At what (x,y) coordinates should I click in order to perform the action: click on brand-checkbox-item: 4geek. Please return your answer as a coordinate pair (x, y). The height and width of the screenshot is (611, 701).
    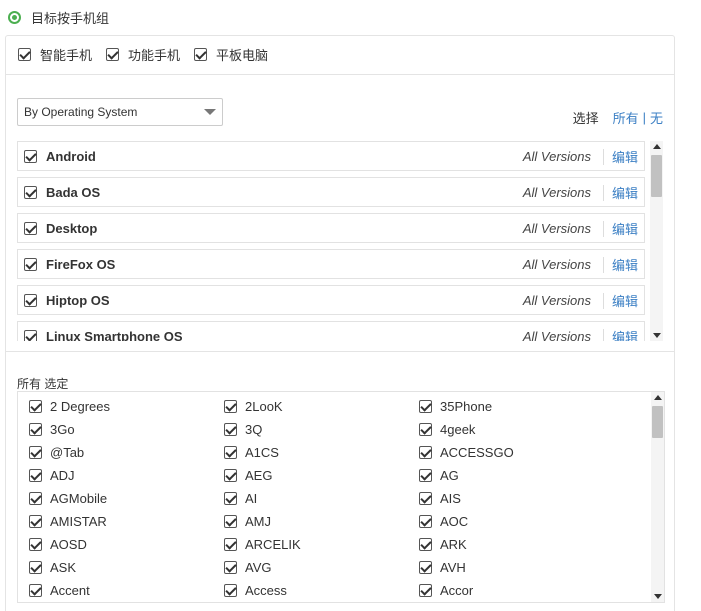
    Looking at the image, I should click on (516, 429).